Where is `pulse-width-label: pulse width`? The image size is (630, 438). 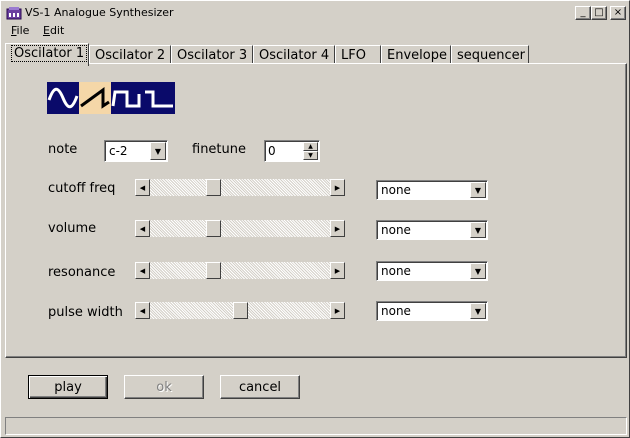 pulse-width-label: pulse width is located at coordinates (85, 312).